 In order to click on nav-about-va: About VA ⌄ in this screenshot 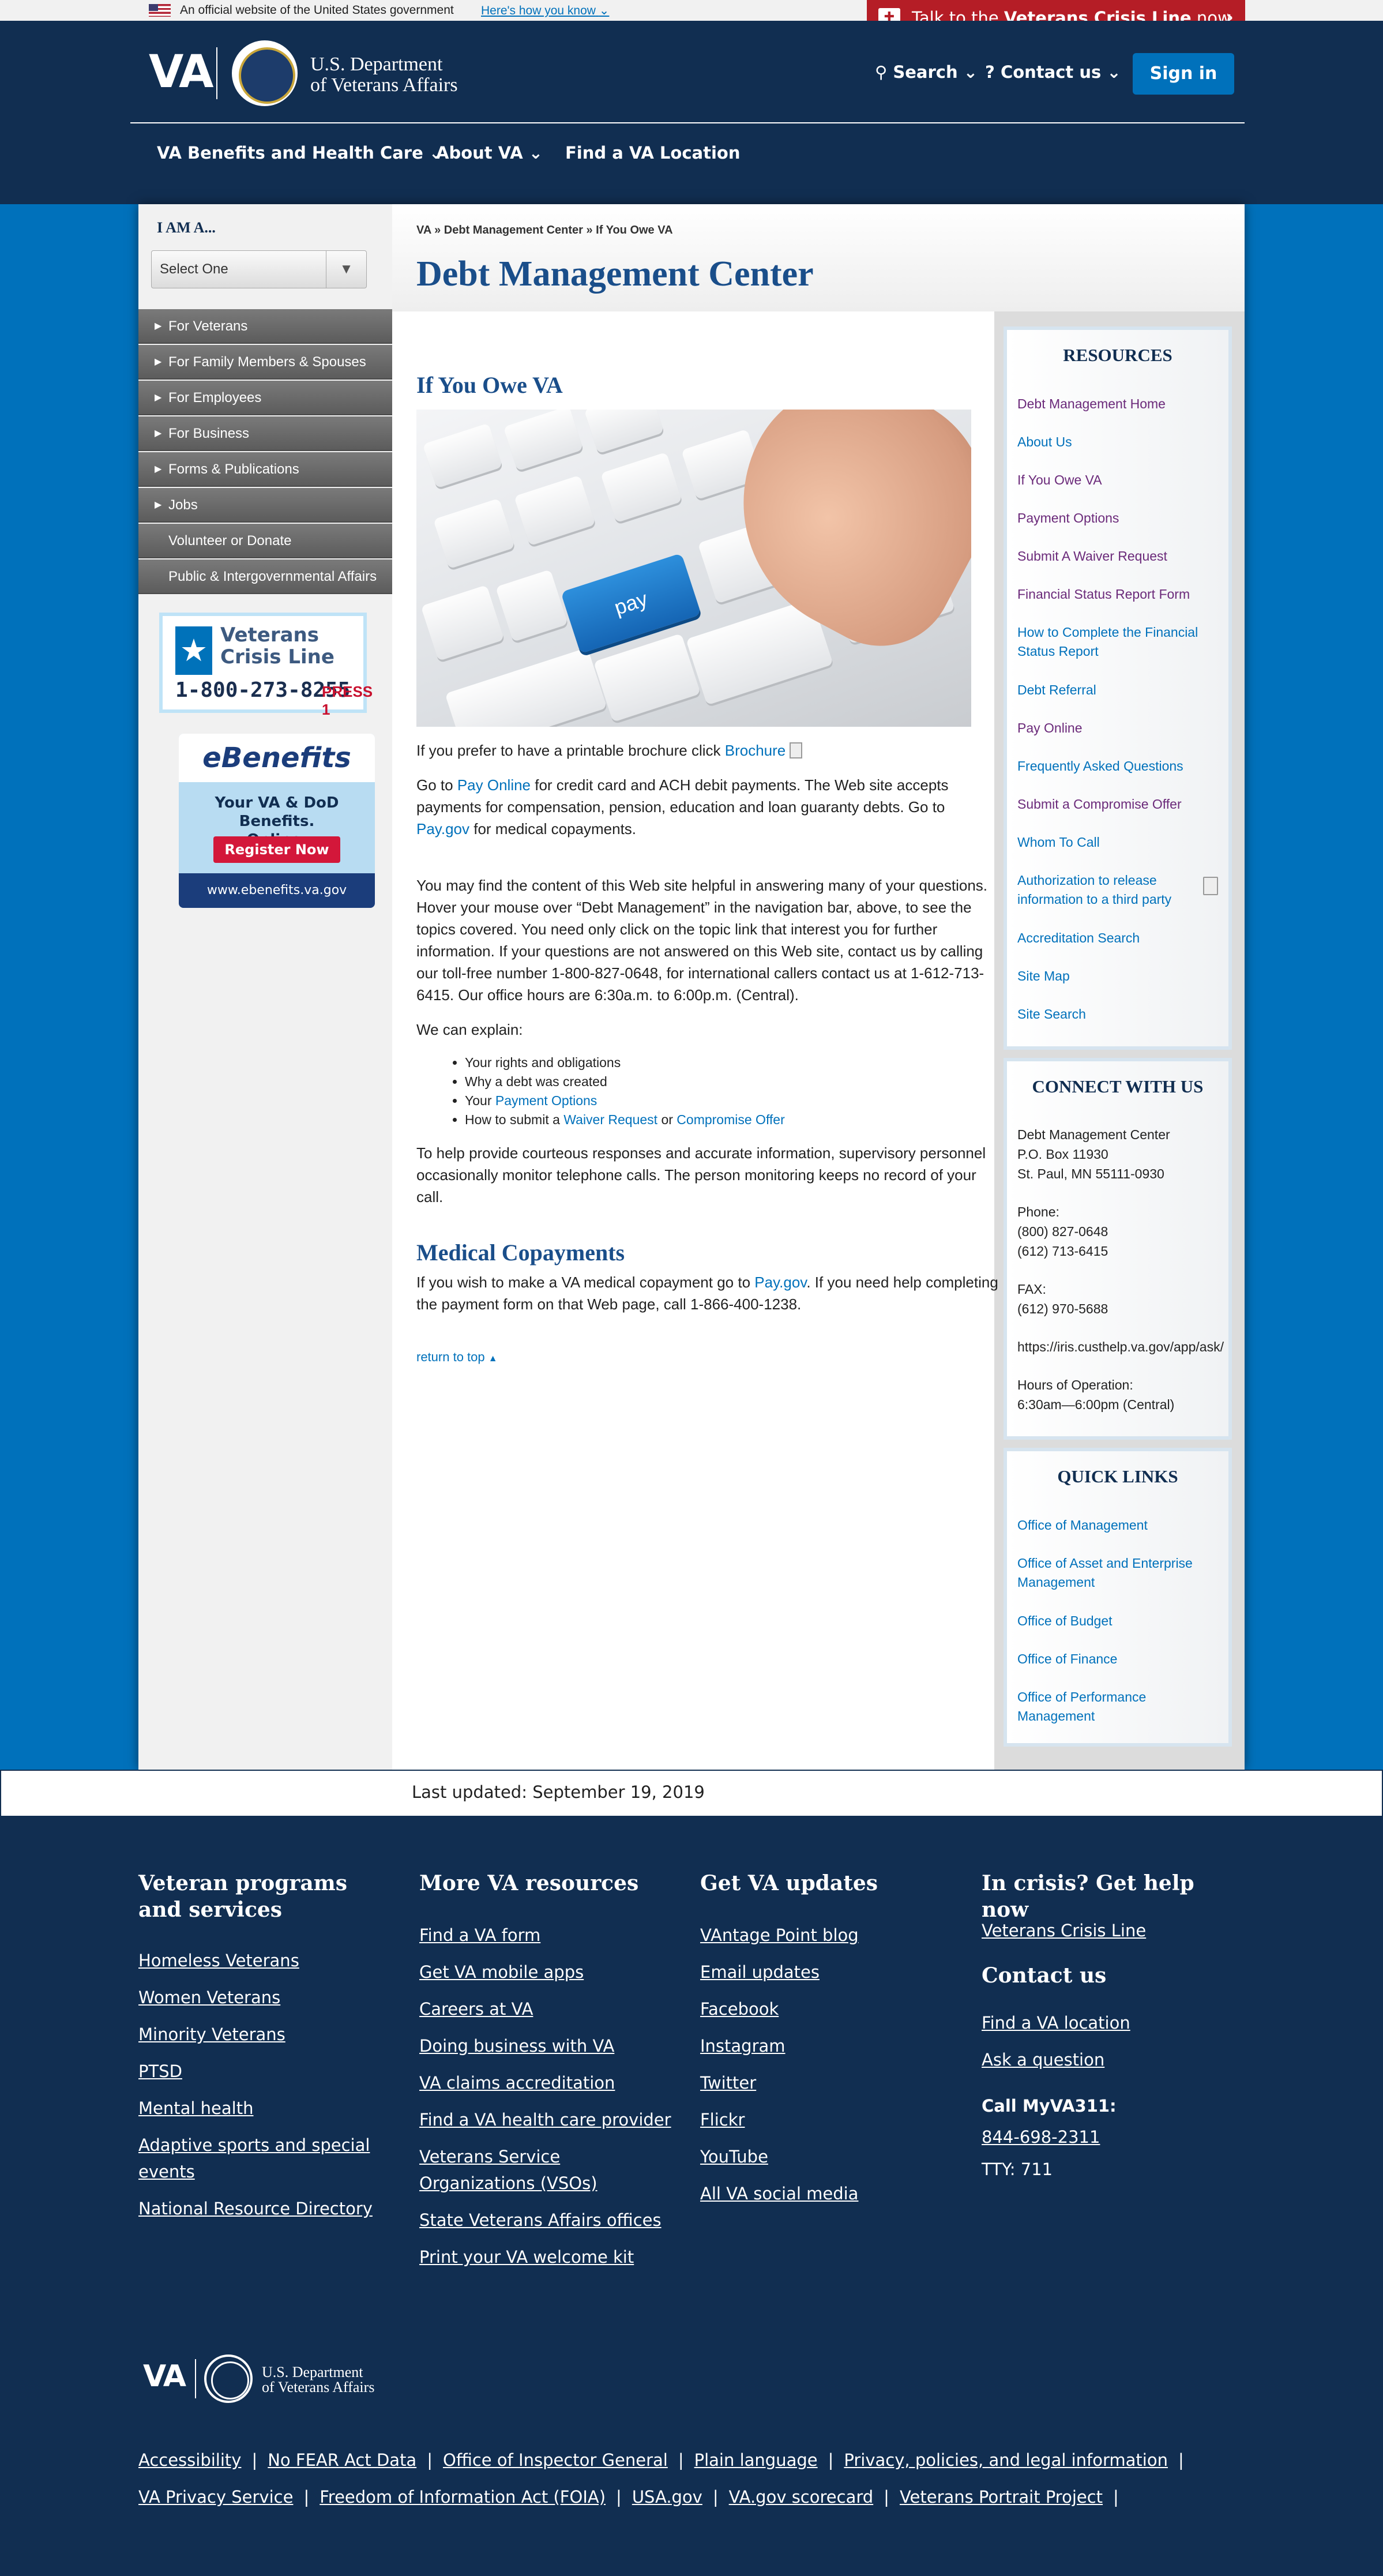, I will do `click(490, 153)`.